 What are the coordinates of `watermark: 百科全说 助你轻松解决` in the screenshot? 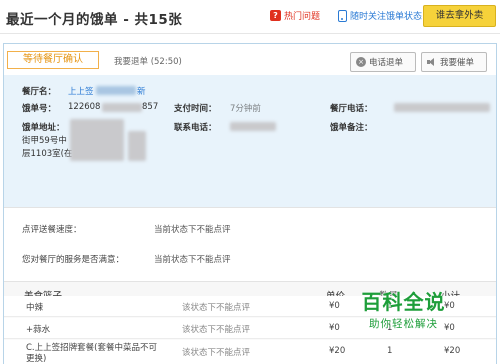 It's located at (403, 314).